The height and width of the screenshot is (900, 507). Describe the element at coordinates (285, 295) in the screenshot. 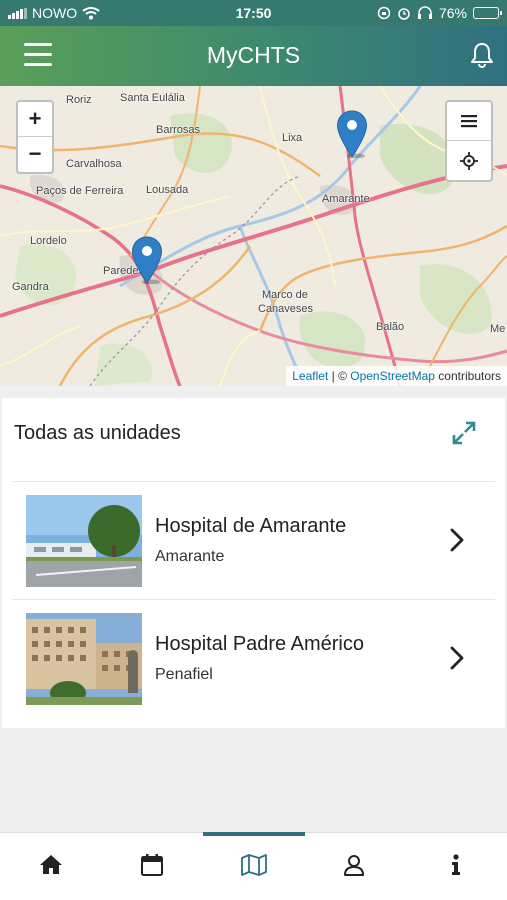

I see `place-label: Marco de` at that location.